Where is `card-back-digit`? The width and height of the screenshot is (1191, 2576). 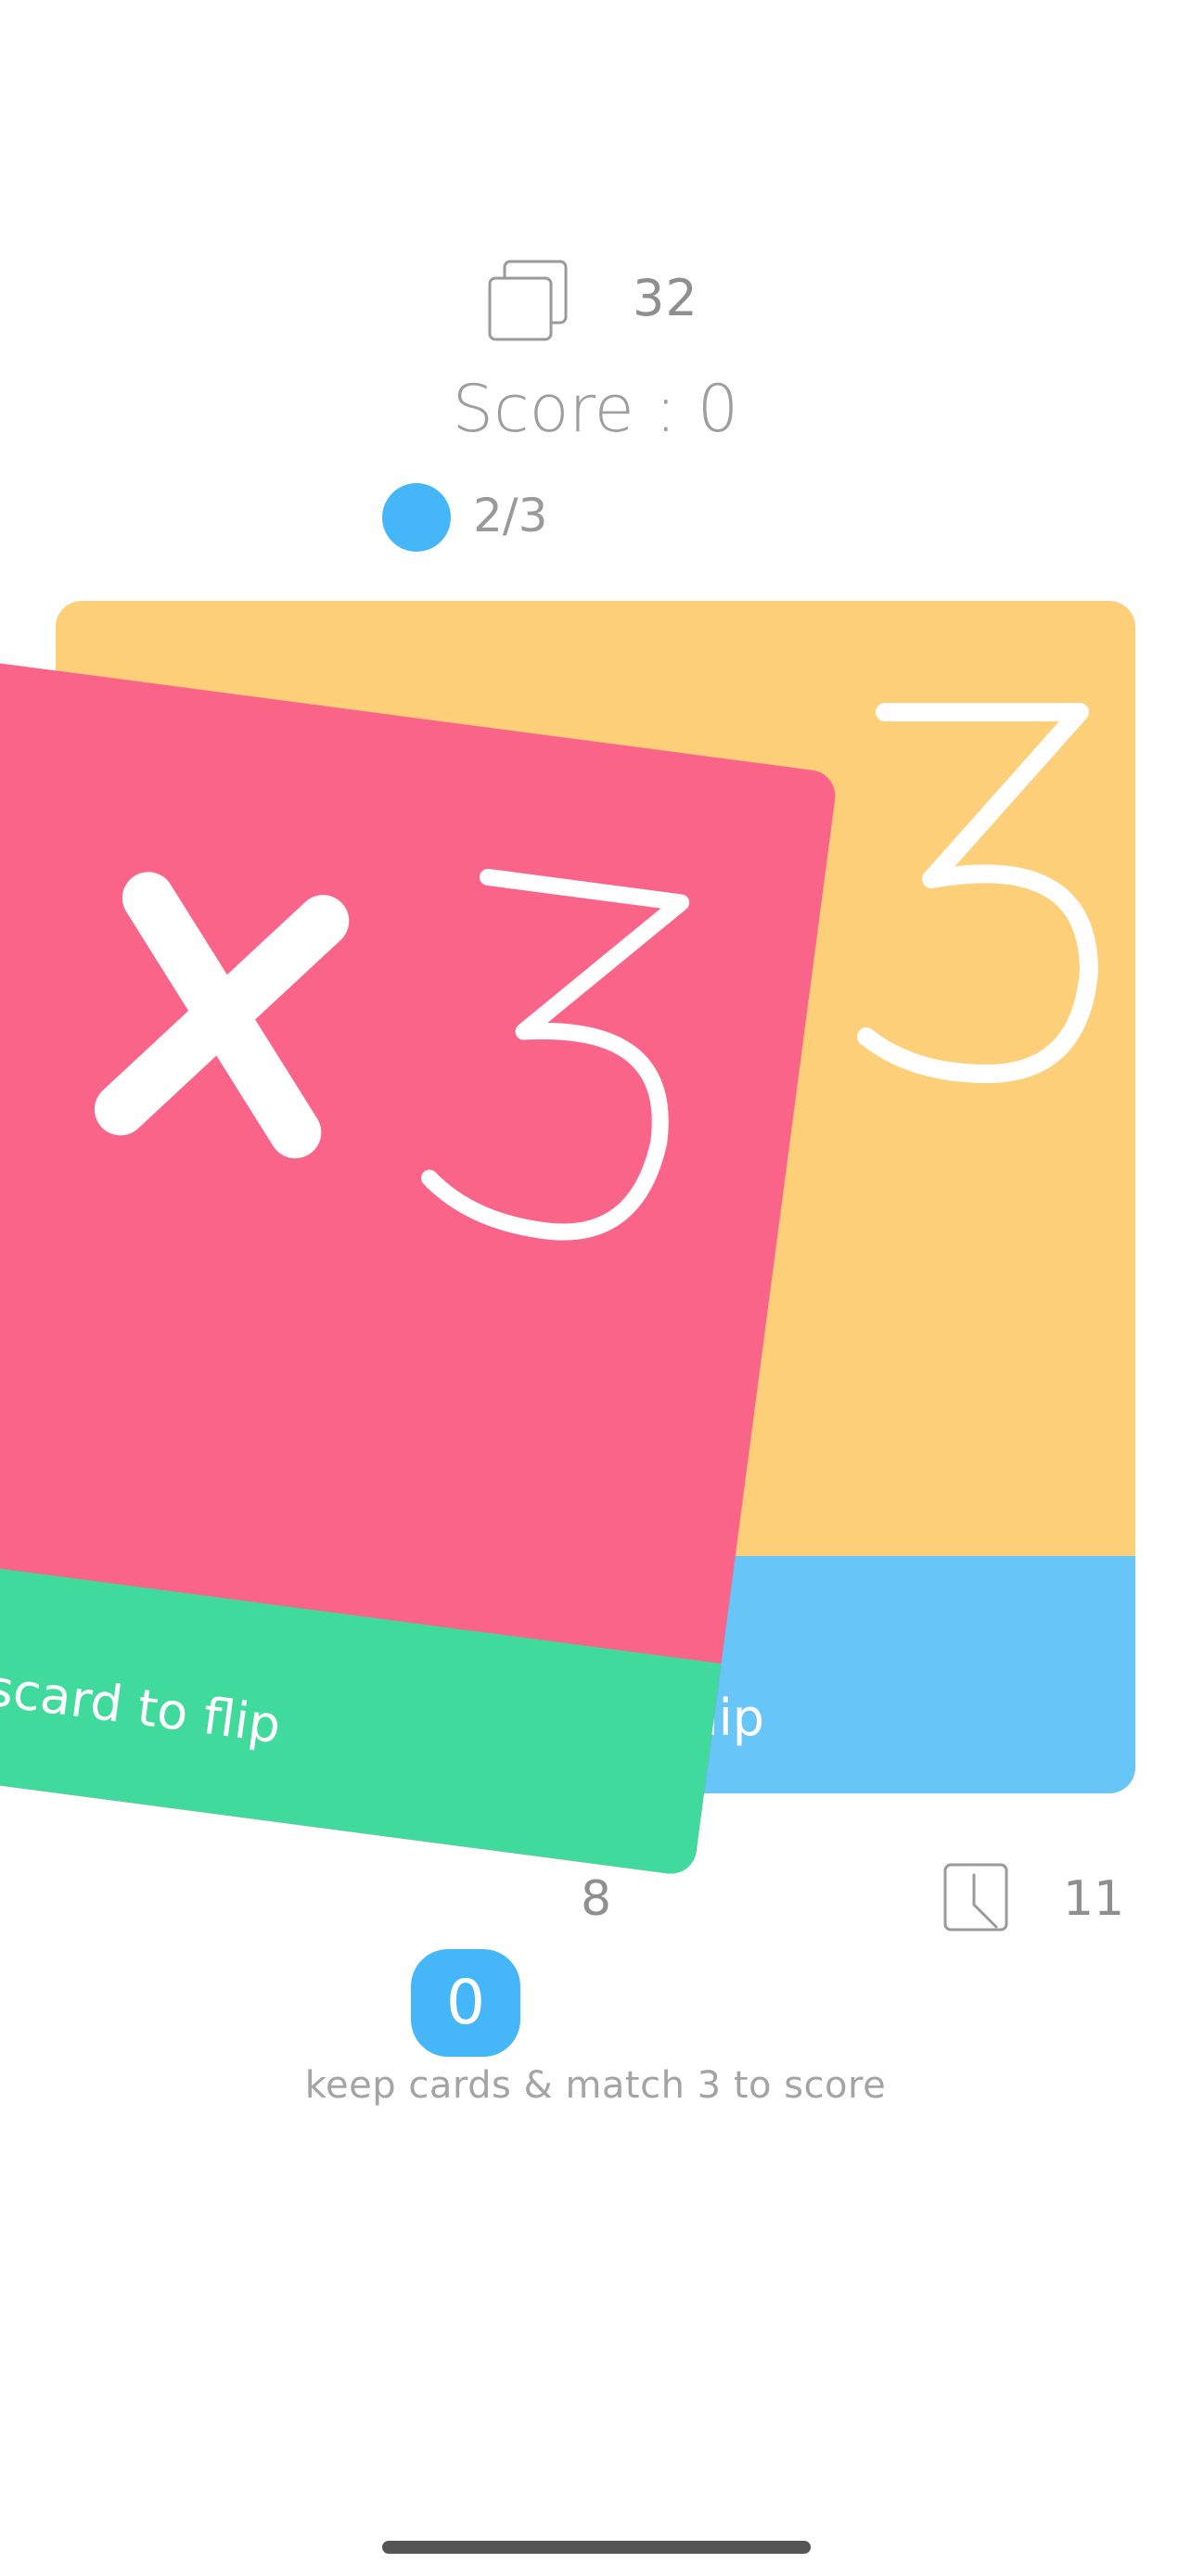 card-back-digit is located at coordinates (977, 893).